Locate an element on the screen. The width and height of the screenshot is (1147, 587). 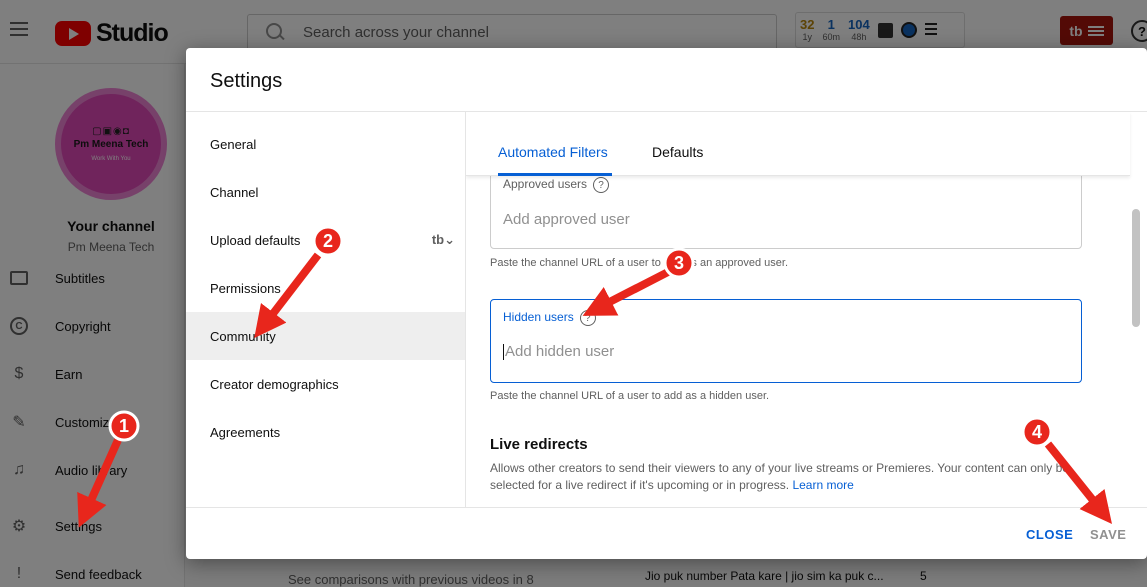
dialog-footer: CLOSE SAVE is located at coordinates (666, 533).